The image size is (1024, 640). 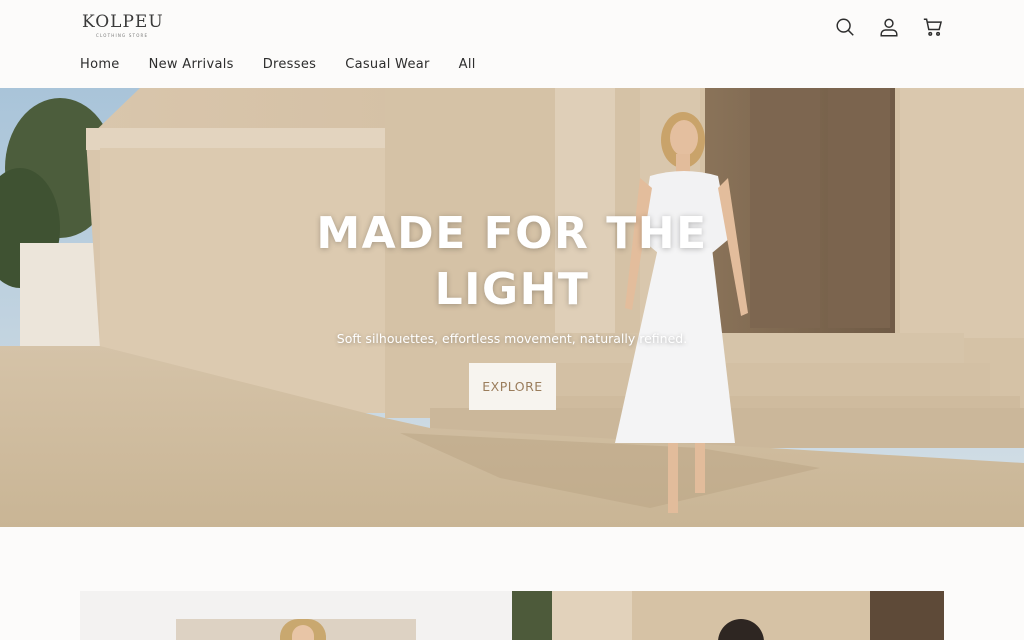 I want to click on nav-home: Home, so click(x=100, y=64).